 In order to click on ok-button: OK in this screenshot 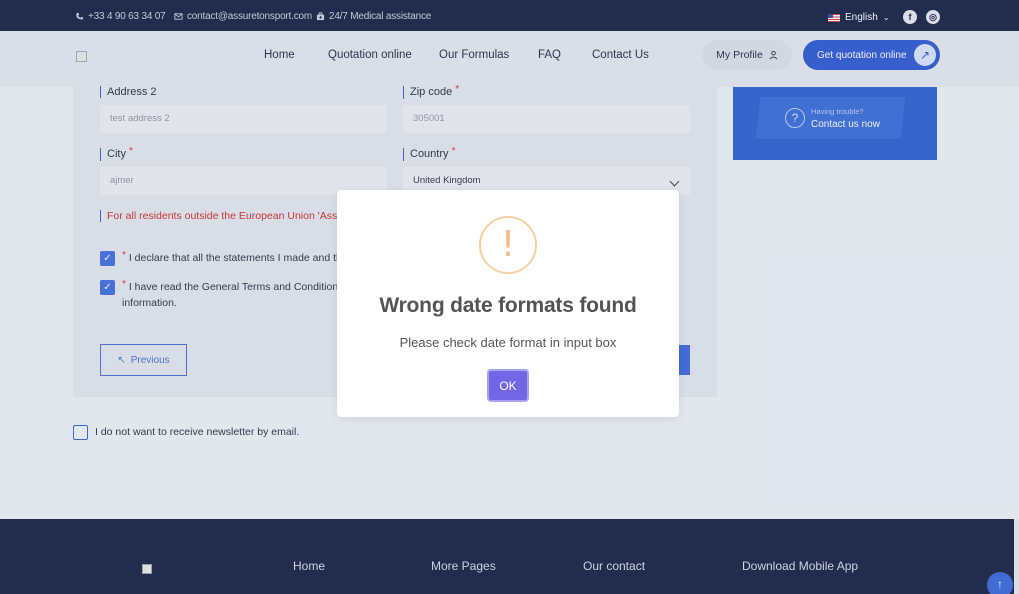, I will do `click(508, 385)`.